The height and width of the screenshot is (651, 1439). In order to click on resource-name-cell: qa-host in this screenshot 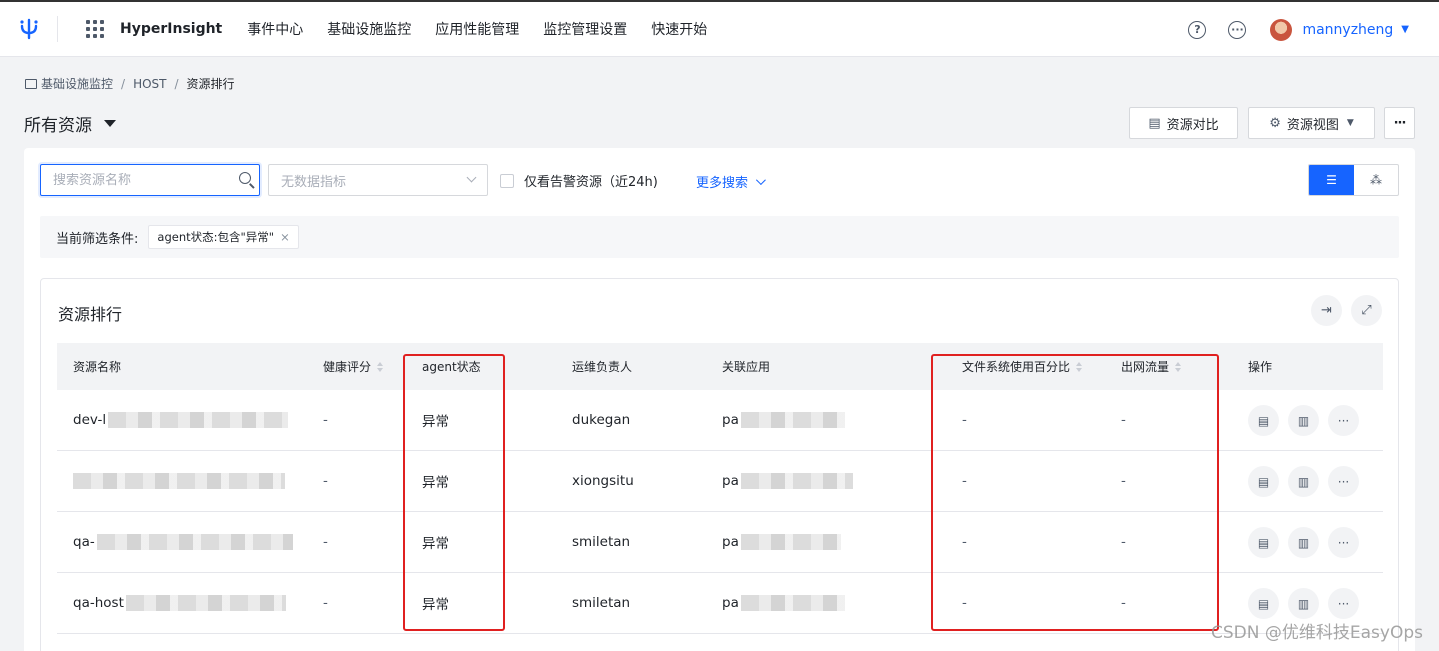, I will do `click(179, 603)`.